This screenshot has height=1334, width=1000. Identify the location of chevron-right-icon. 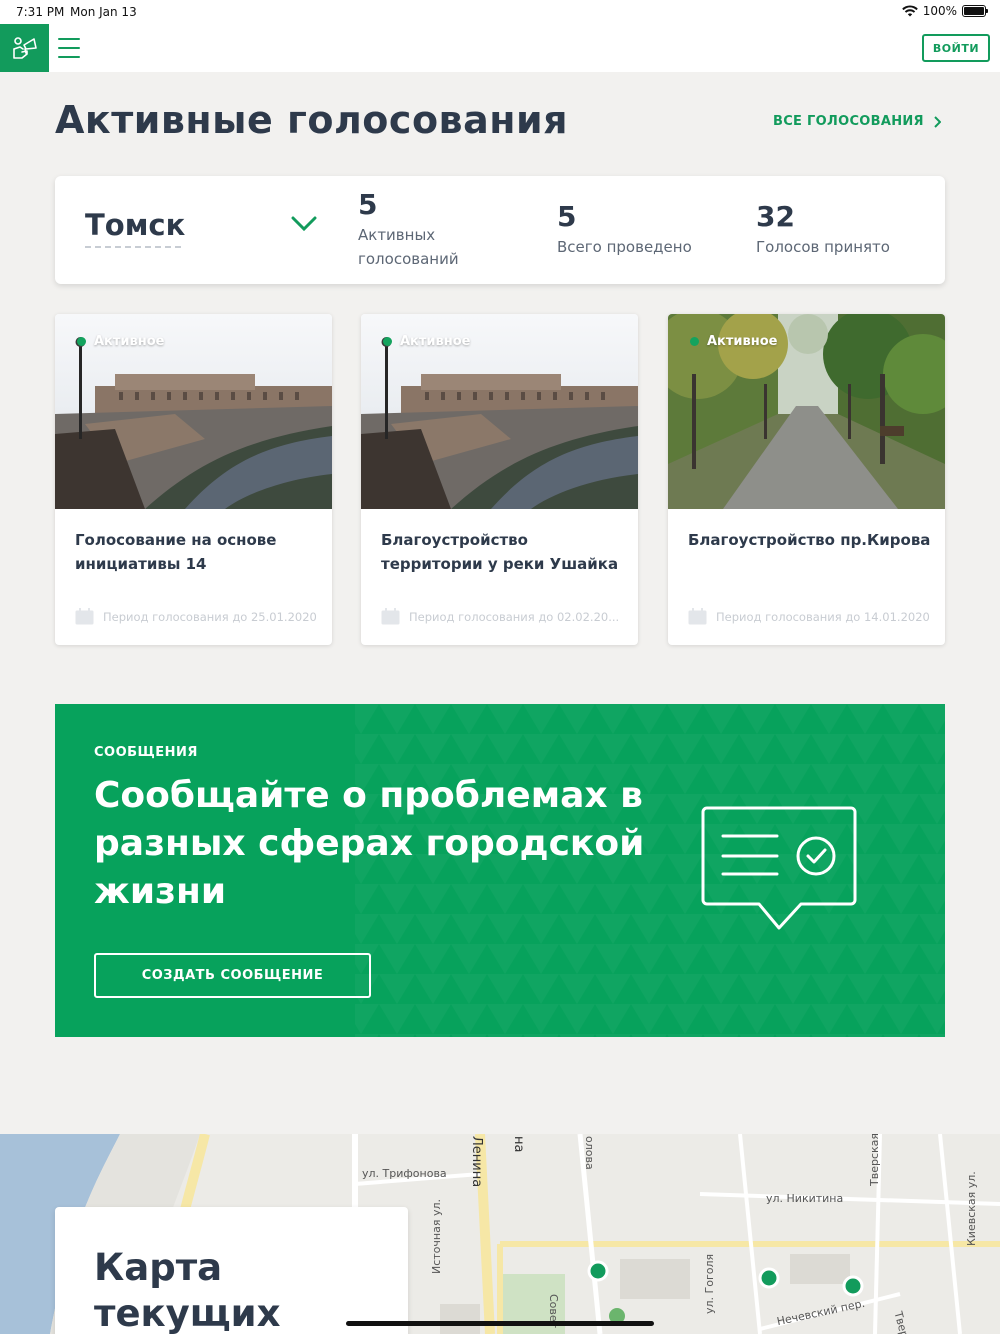
(937, 121).